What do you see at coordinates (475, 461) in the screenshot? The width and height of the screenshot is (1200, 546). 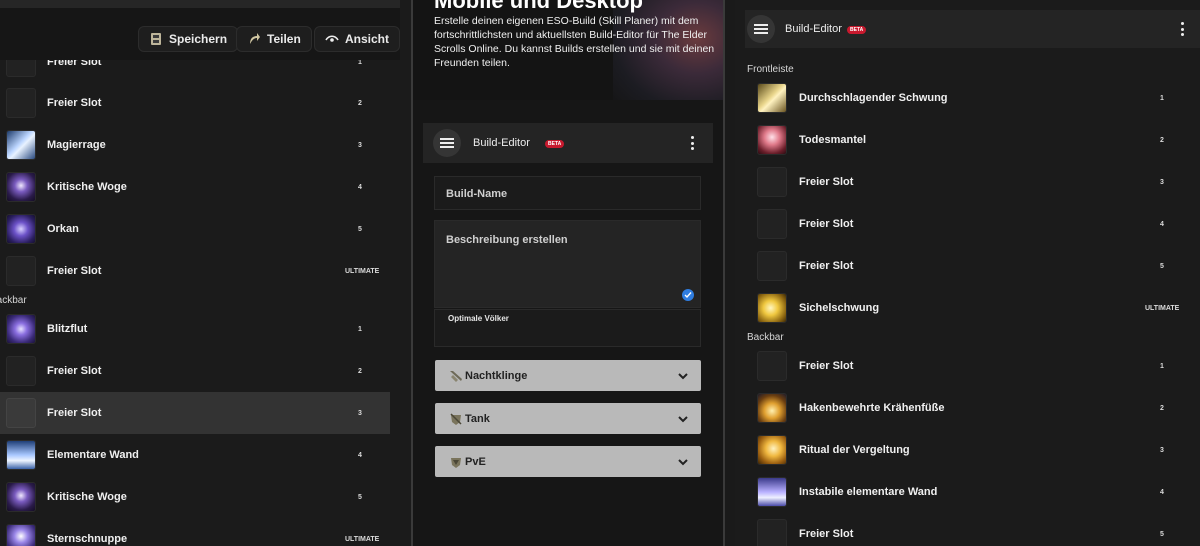 I see `accordion-label: PvE` at bounding box center [475, 461].